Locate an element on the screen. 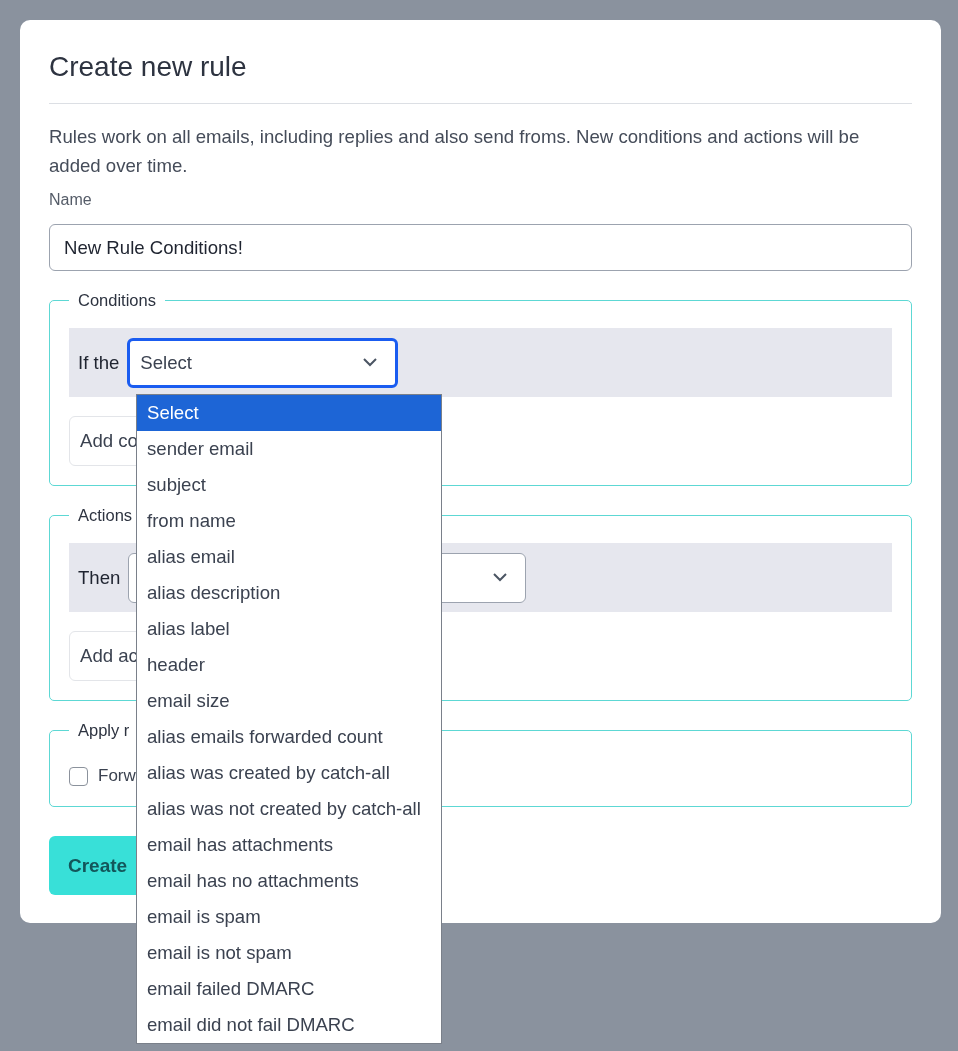 The width and height of the screenshot is (958, 1051). description-text: Rules work on all emails, including replies and also send froms. New conditions and actions will be added over time. is located at coordinates (455, 151).